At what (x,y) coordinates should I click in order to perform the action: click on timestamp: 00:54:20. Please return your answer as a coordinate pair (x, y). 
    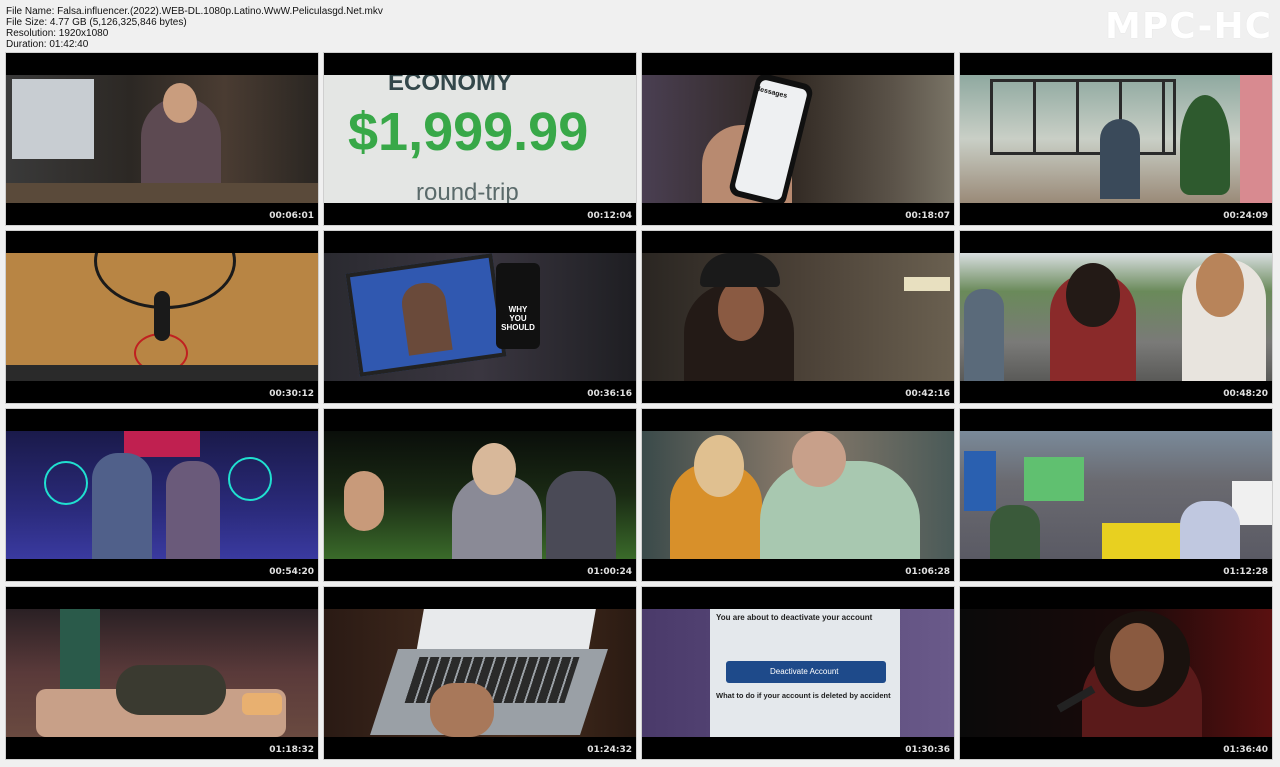
    Looking at the image, I should click on (291, 572).